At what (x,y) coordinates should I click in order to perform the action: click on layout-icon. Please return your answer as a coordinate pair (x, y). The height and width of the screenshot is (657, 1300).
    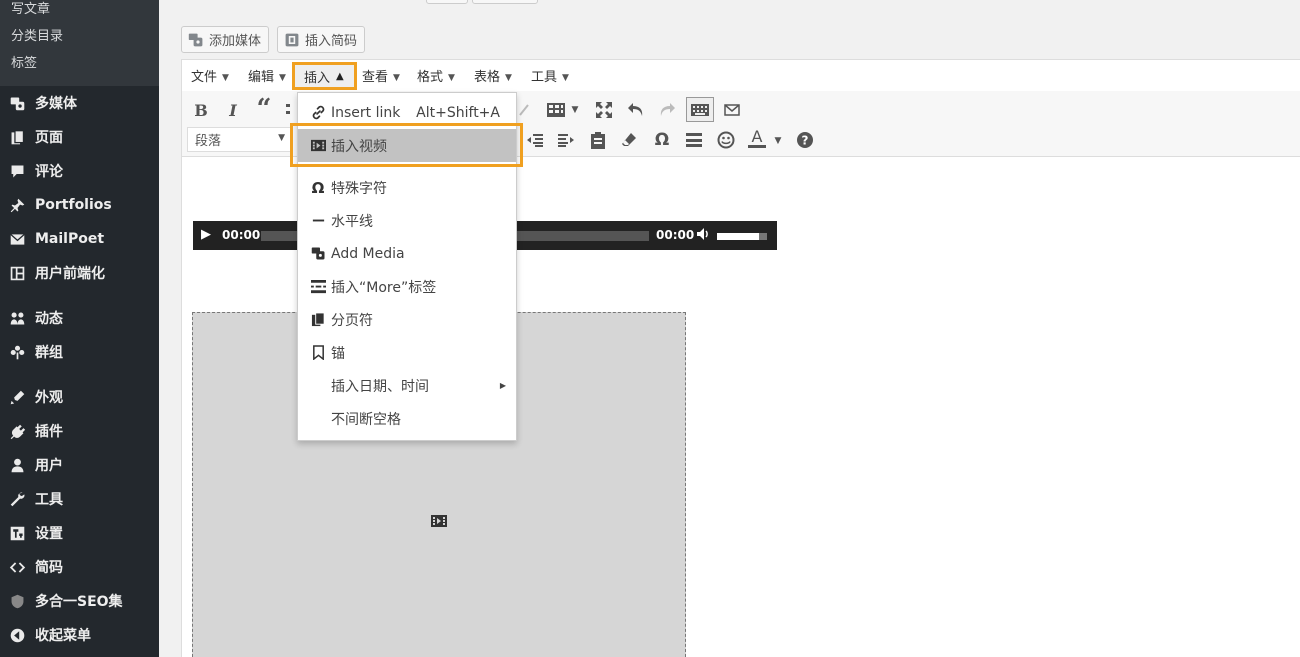
    Looking at the image, I should click on (17, 273).